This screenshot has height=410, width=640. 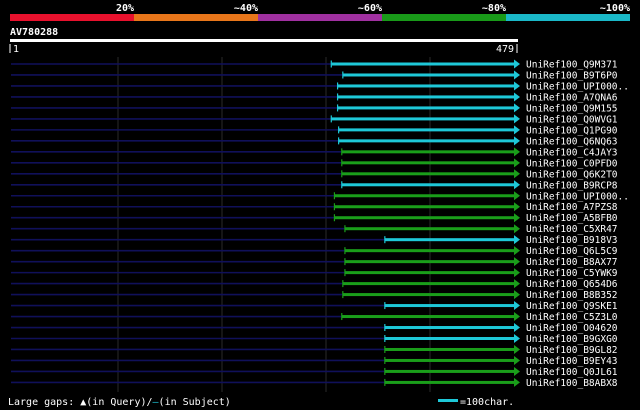 I want to click on hit-label: UniRef100_Q1PG90, so click(x=572, y=130).